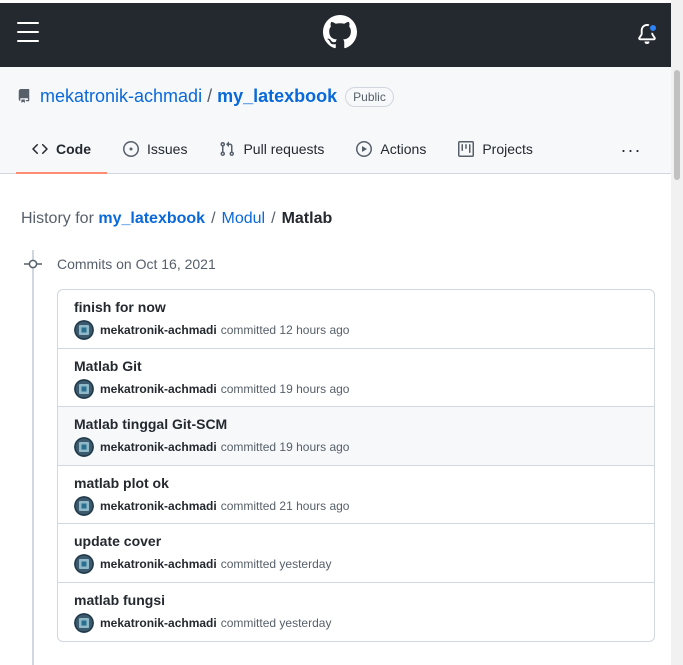 The height and width of the screenshot is (665, 683). Describe the element at coordinates (631, 150) in the screenshot. I see `more-tabs-kebab-icon: ···` at that location.